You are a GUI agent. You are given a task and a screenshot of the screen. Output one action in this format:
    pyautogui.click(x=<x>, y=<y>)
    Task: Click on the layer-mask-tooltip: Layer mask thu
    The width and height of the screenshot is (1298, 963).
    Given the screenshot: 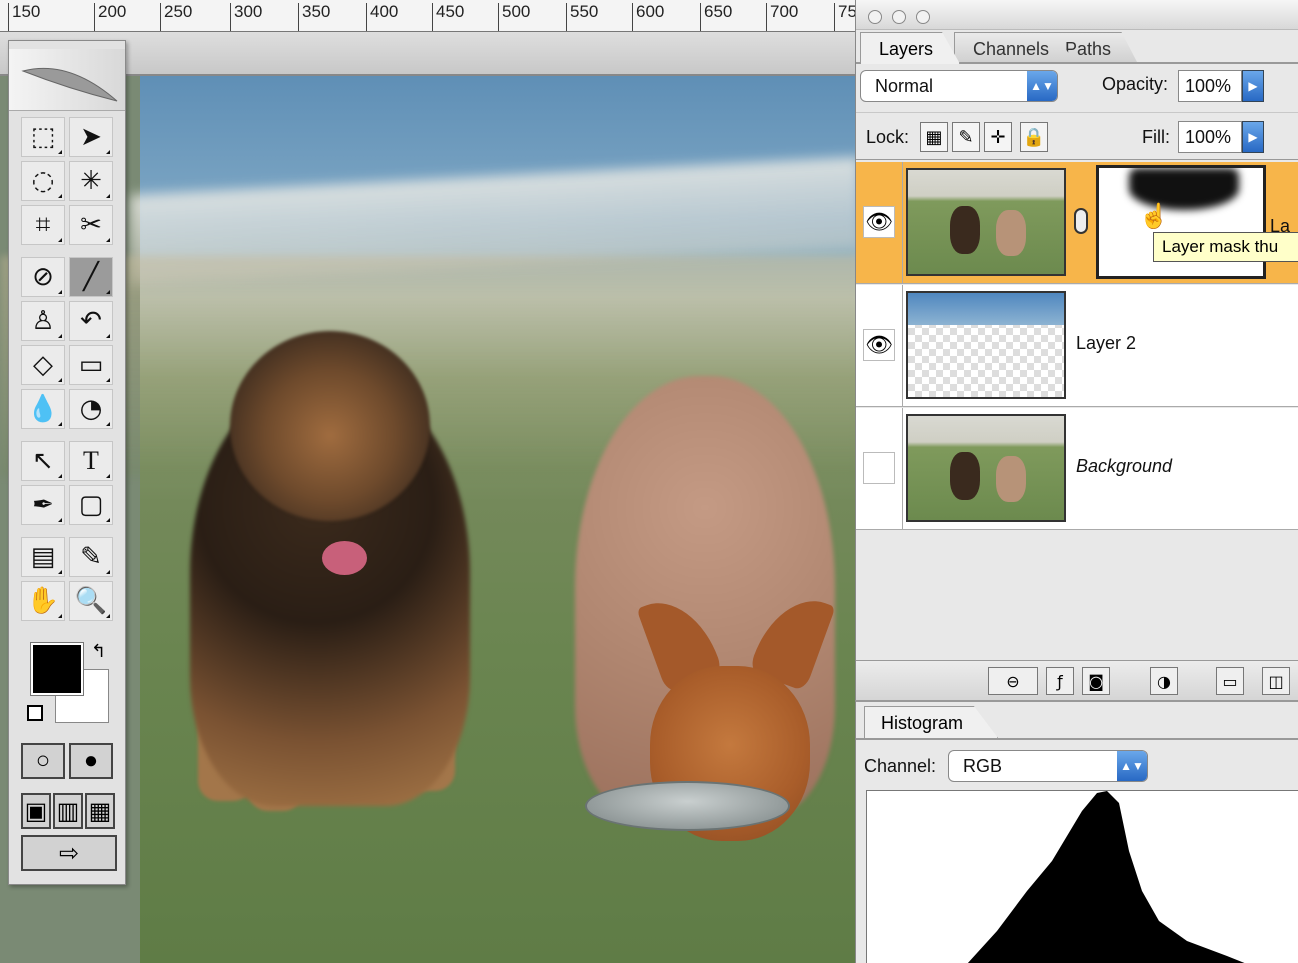 What is the action you would take?
    pyautogui.click(x=1225, y=247)
    